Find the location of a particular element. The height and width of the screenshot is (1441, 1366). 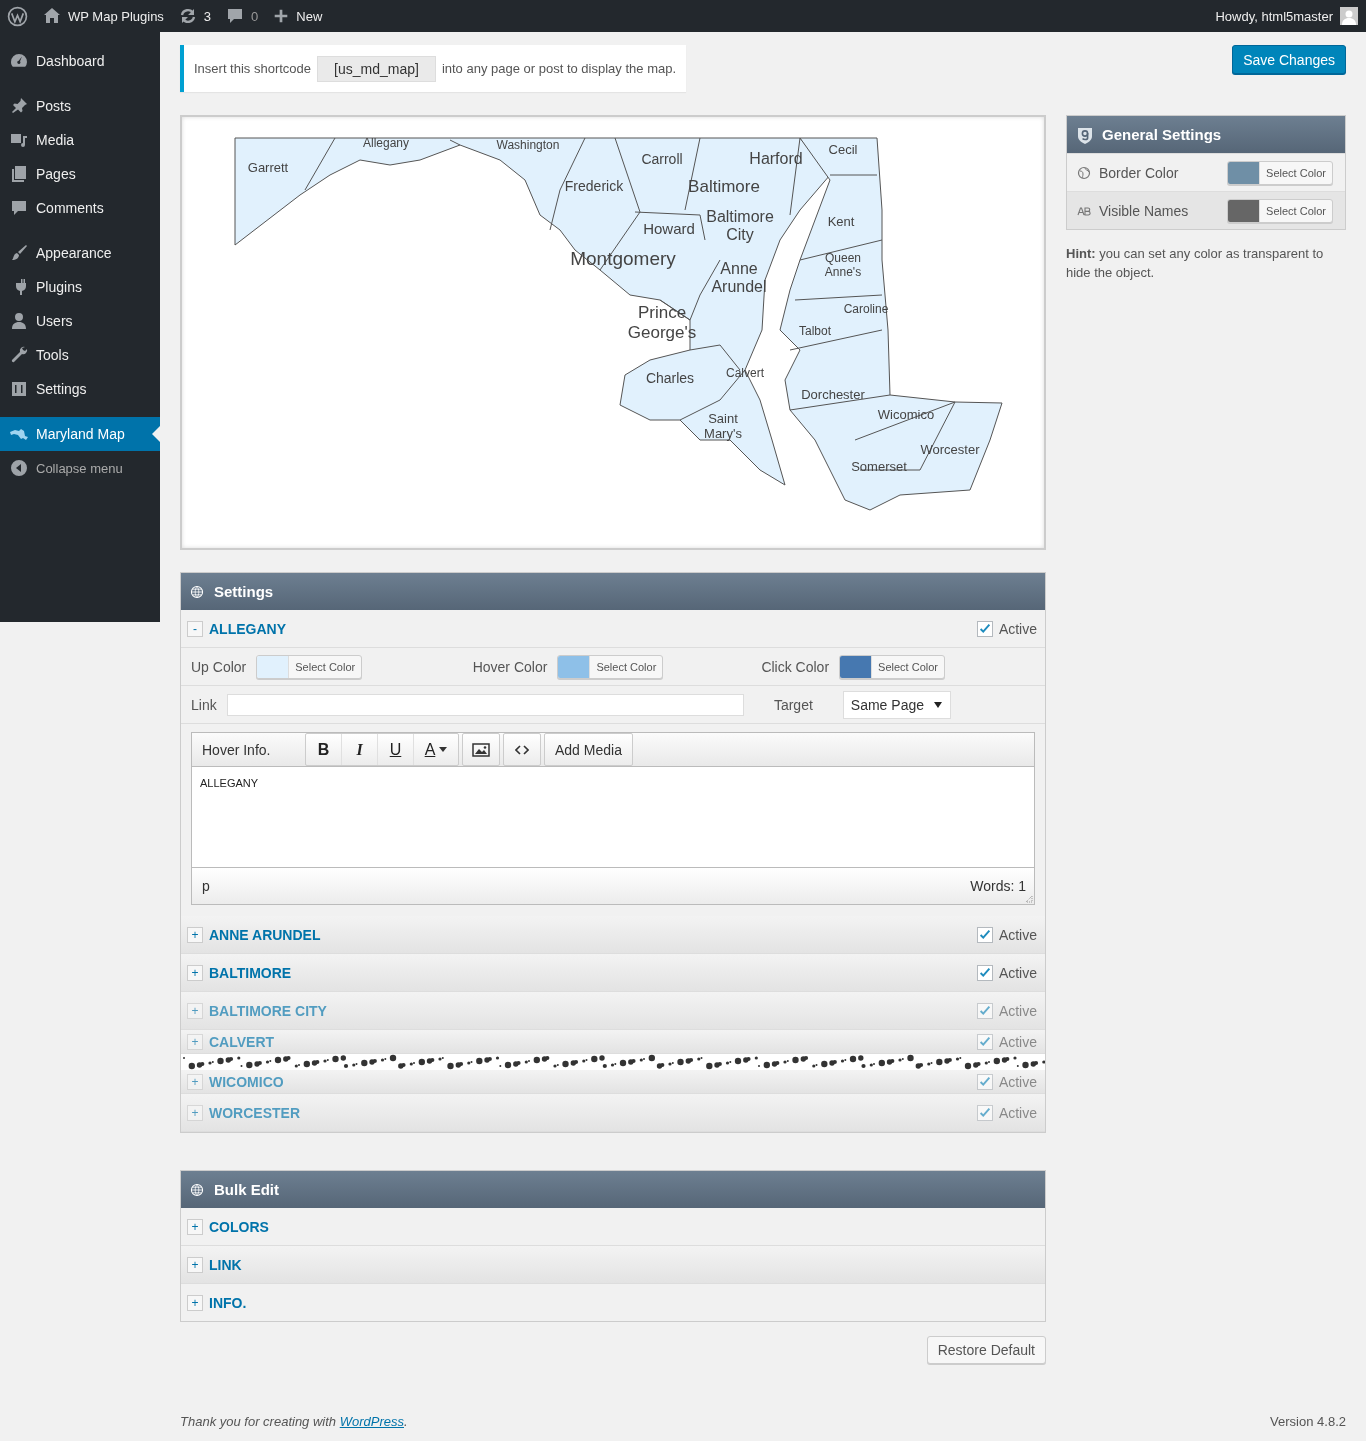

menu-item: Appearance is located at coordinates (80, 253).